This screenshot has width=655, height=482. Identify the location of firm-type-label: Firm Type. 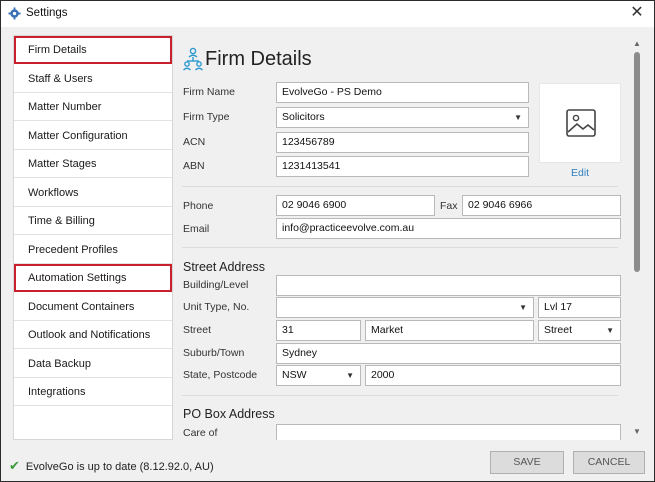
(206, 117).